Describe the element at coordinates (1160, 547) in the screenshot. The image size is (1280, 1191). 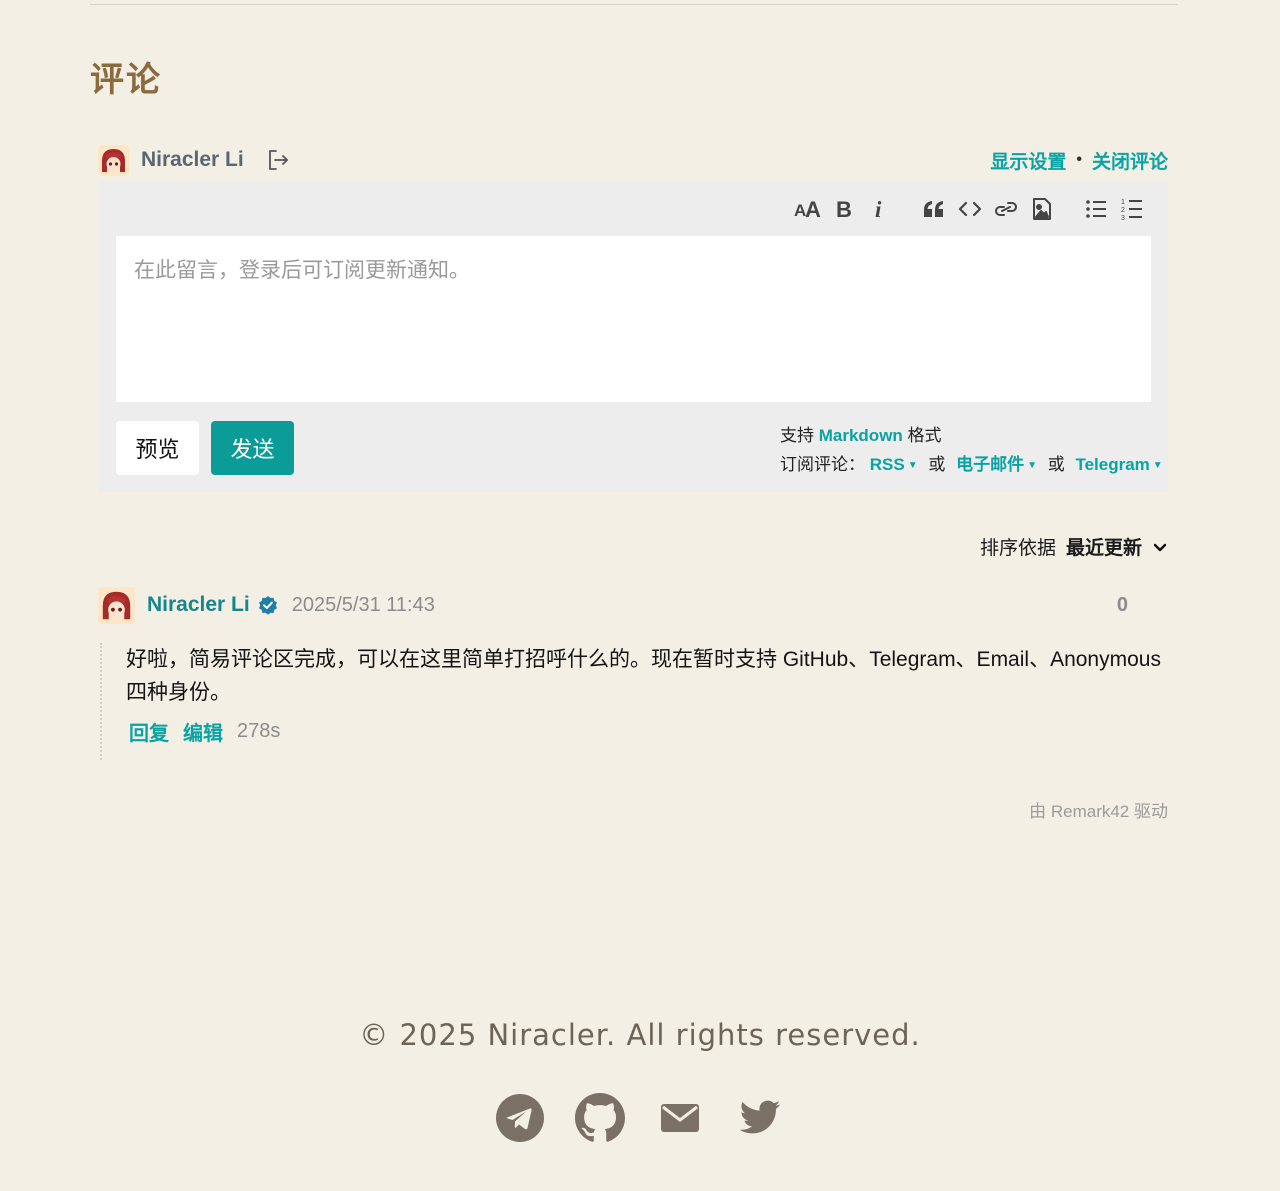
I see `chevron-down-icon` at that location.